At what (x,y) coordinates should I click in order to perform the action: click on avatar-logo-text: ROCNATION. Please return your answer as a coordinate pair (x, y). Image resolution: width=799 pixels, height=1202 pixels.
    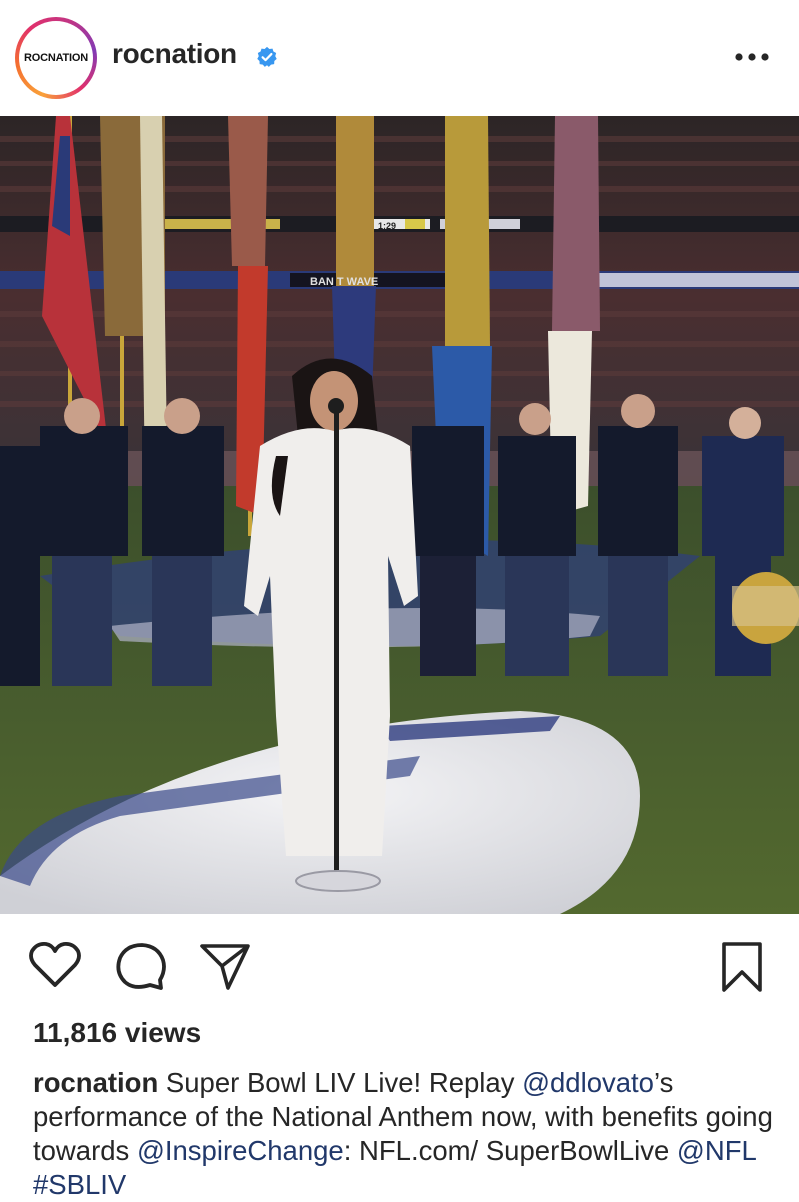
    Looking at the image, I should click on (56, 58).